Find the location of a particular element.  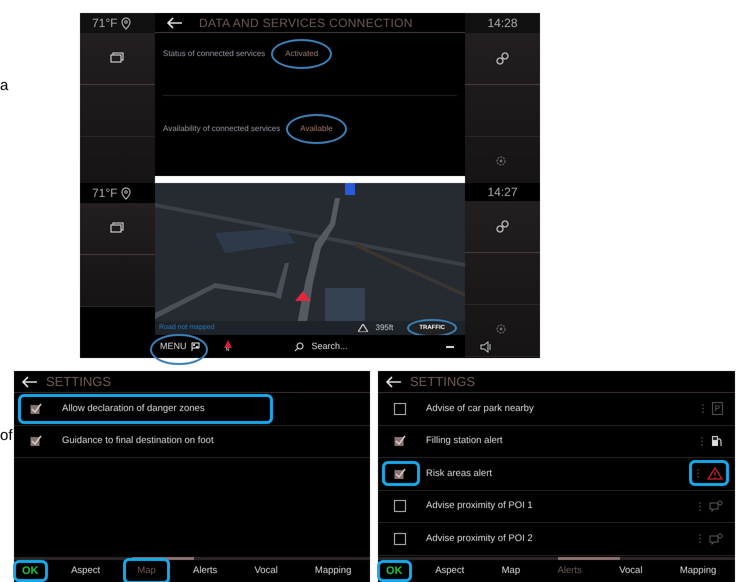

setting-label: Guidance to final destination on foot is located at coordinates (138, 441).